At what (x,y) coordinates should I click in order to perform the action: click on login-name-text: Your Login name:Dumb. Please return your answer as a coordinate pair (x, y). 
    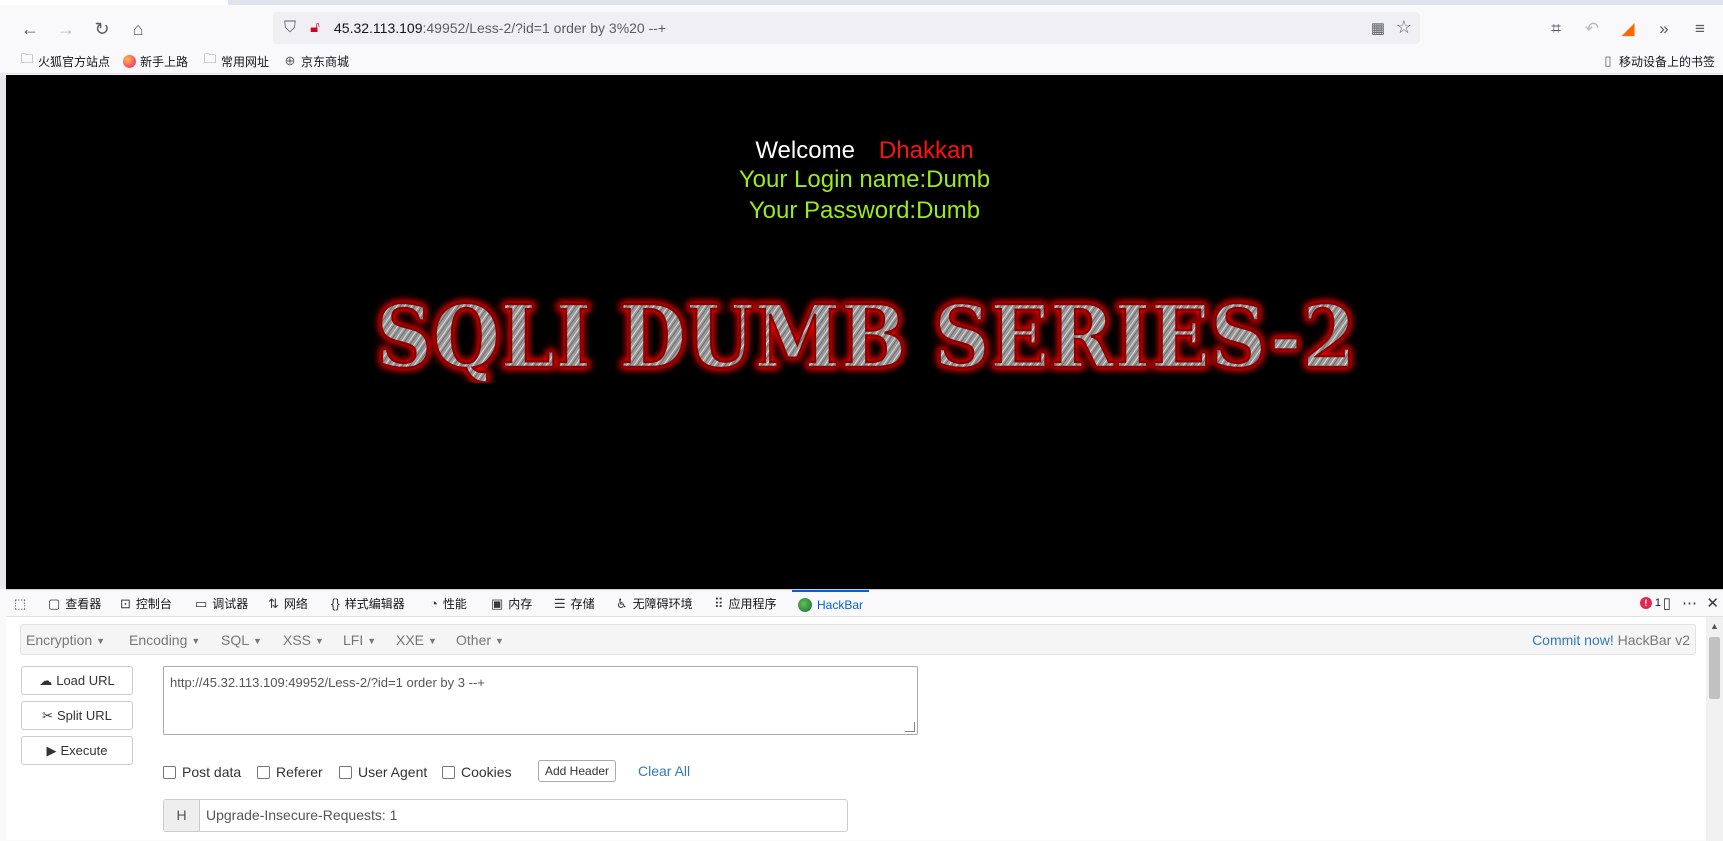
    Looking at the image, I should click on (864, 179).